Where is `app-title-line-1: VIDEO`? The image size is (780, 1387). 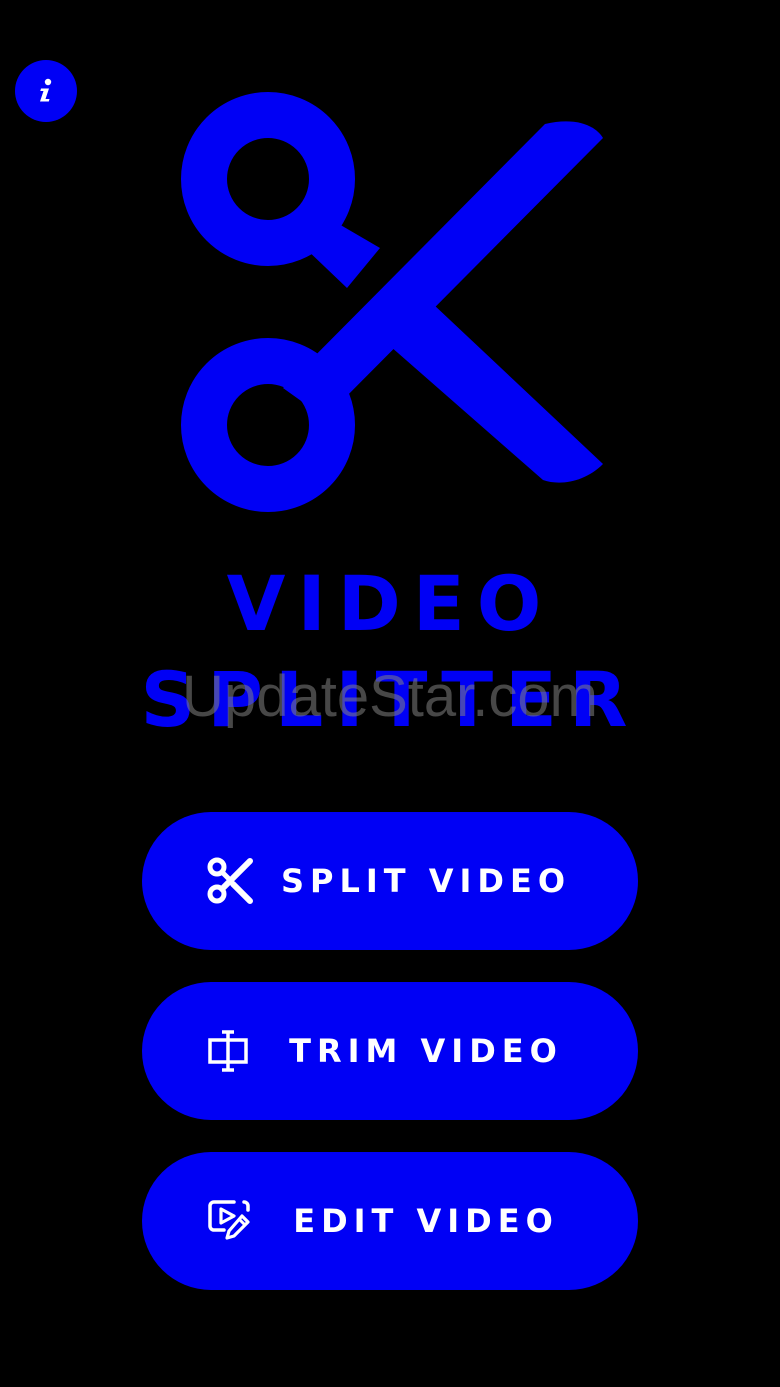 app-title-line-1: VIDEO is located at coordinates (390, 603).